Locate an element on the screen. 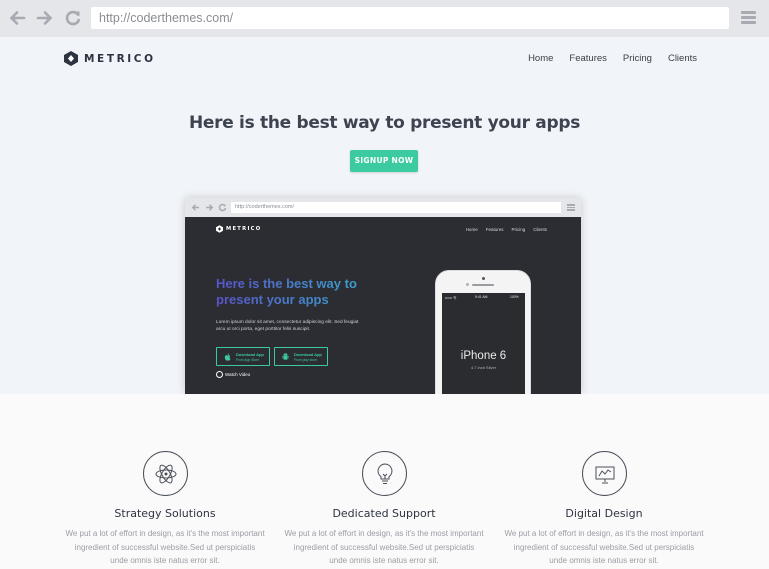  preview-play-store-sub: From play store is located at coordinates (305, 360).